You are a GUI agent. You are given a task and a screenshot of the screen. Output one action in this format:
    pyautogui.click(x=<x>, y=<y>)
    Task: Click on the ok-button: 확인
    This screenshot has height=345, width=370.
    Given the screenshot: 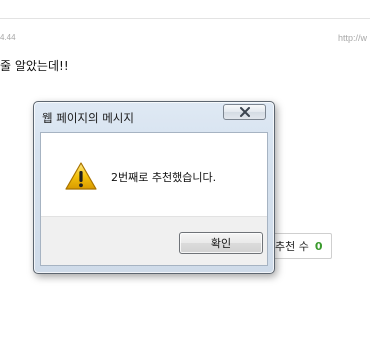 What is the action you would take?
    pyautogui.click(x=221, y=243)
    